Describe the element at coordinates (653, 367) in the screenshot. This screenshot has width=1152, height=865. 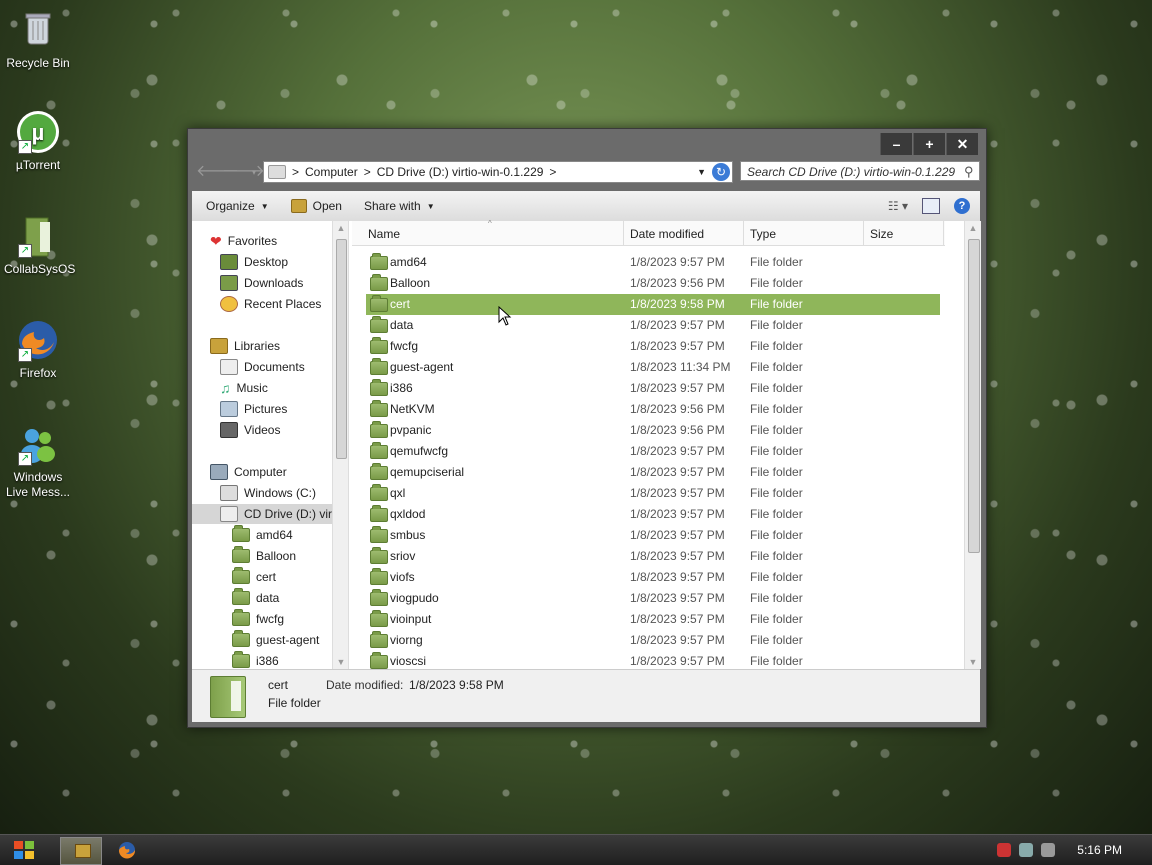
I see `file-row: guest-agent 1/8/2023 11:34 PM File folder` at that location.